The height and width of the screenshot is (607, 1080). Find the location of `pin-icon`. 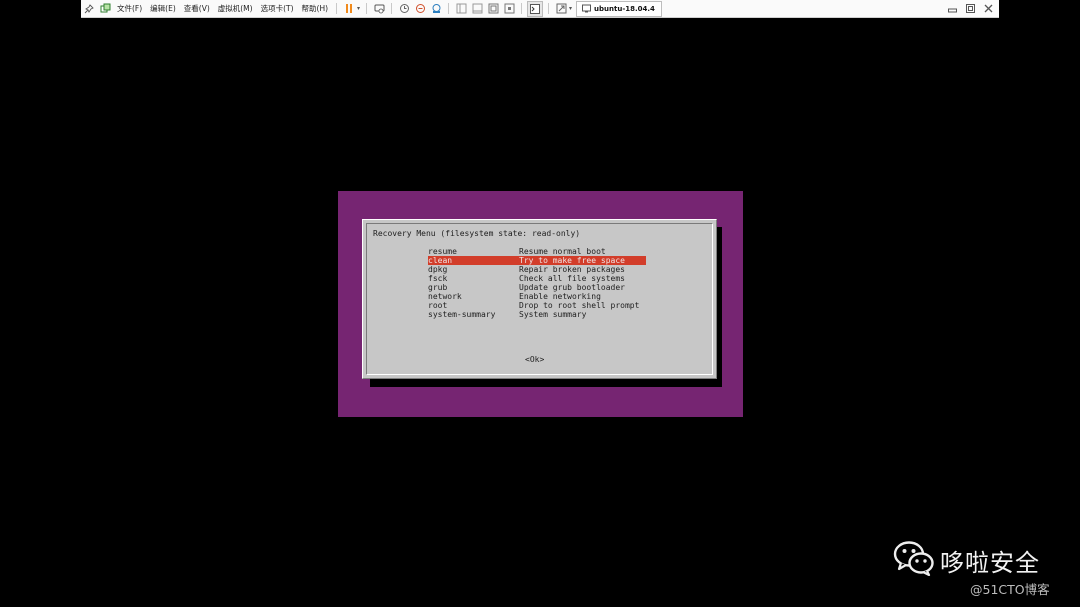

pin-icon is located at coordinates (89, 9).